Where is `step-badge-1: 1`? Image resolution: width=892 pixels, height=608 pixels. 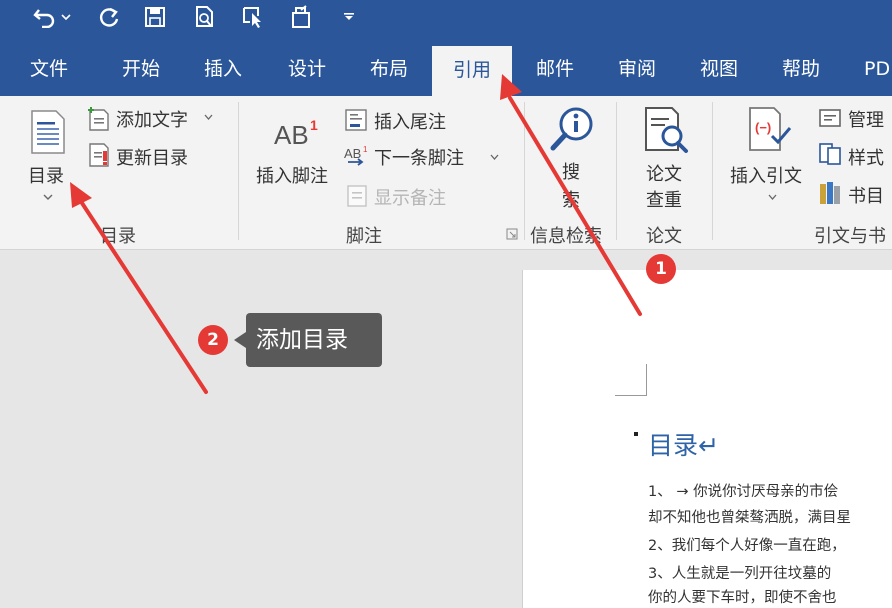 step-badge-1: 1 is located at coordinates (661, 269).